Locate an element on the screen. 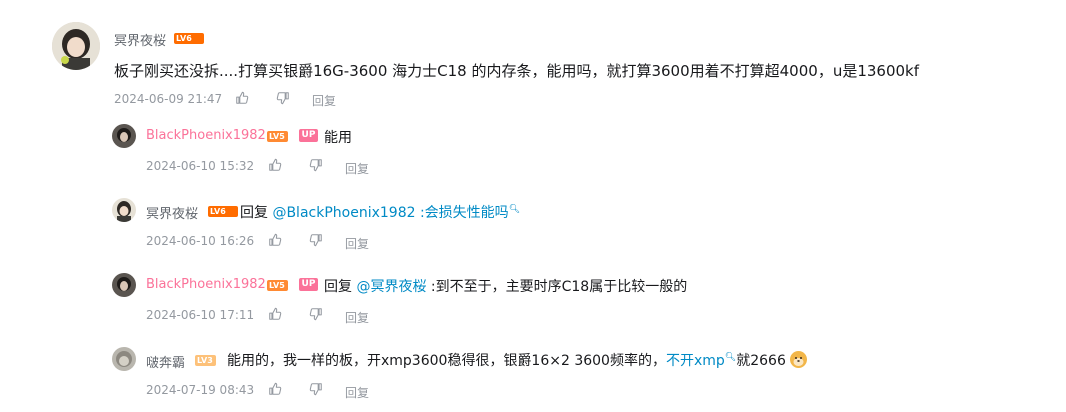 The width and height of the screenshot is (1066, 412). reply-text-after: 就2666 is located at coordinates (761, 361).